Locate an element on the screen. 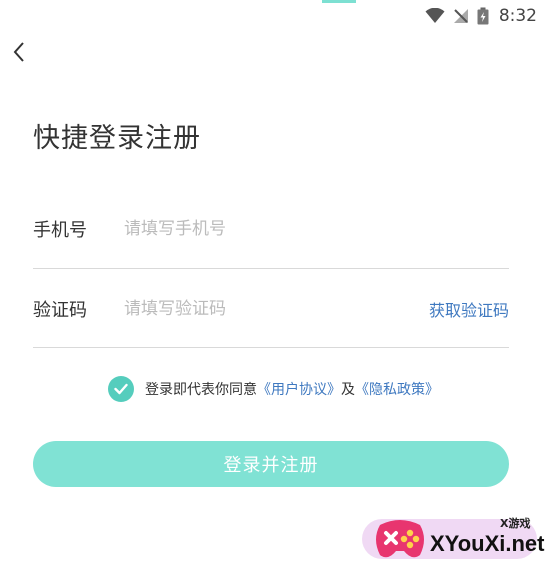 The height and width of the screenshot is (570, 545). agreement-text: 登录即代表你同意 is located at coordinates (201, 390).